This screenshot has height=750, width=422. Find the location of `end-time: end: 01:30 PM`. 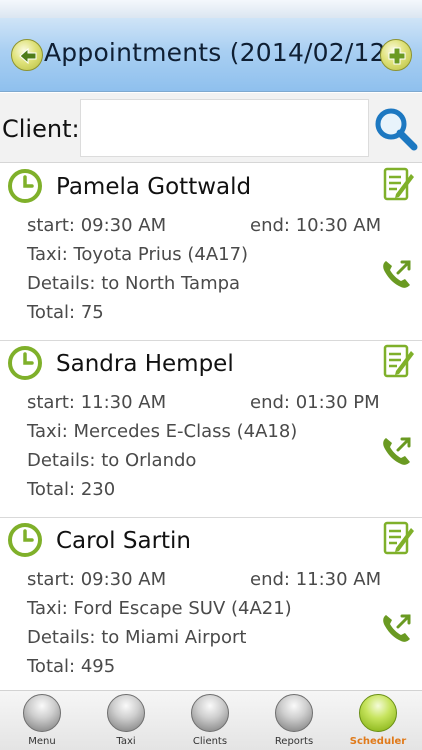

end-time: end: 01:30 PM is located at coordinates (315, 402).